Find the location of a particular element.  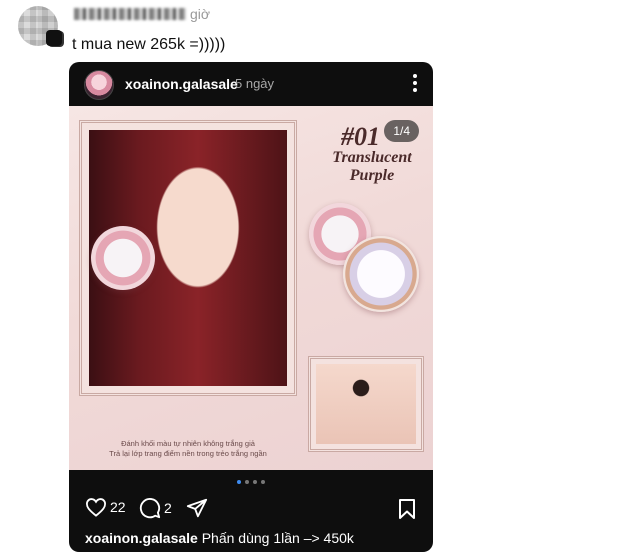

compact-open-product is located at coordinates (381, 274).